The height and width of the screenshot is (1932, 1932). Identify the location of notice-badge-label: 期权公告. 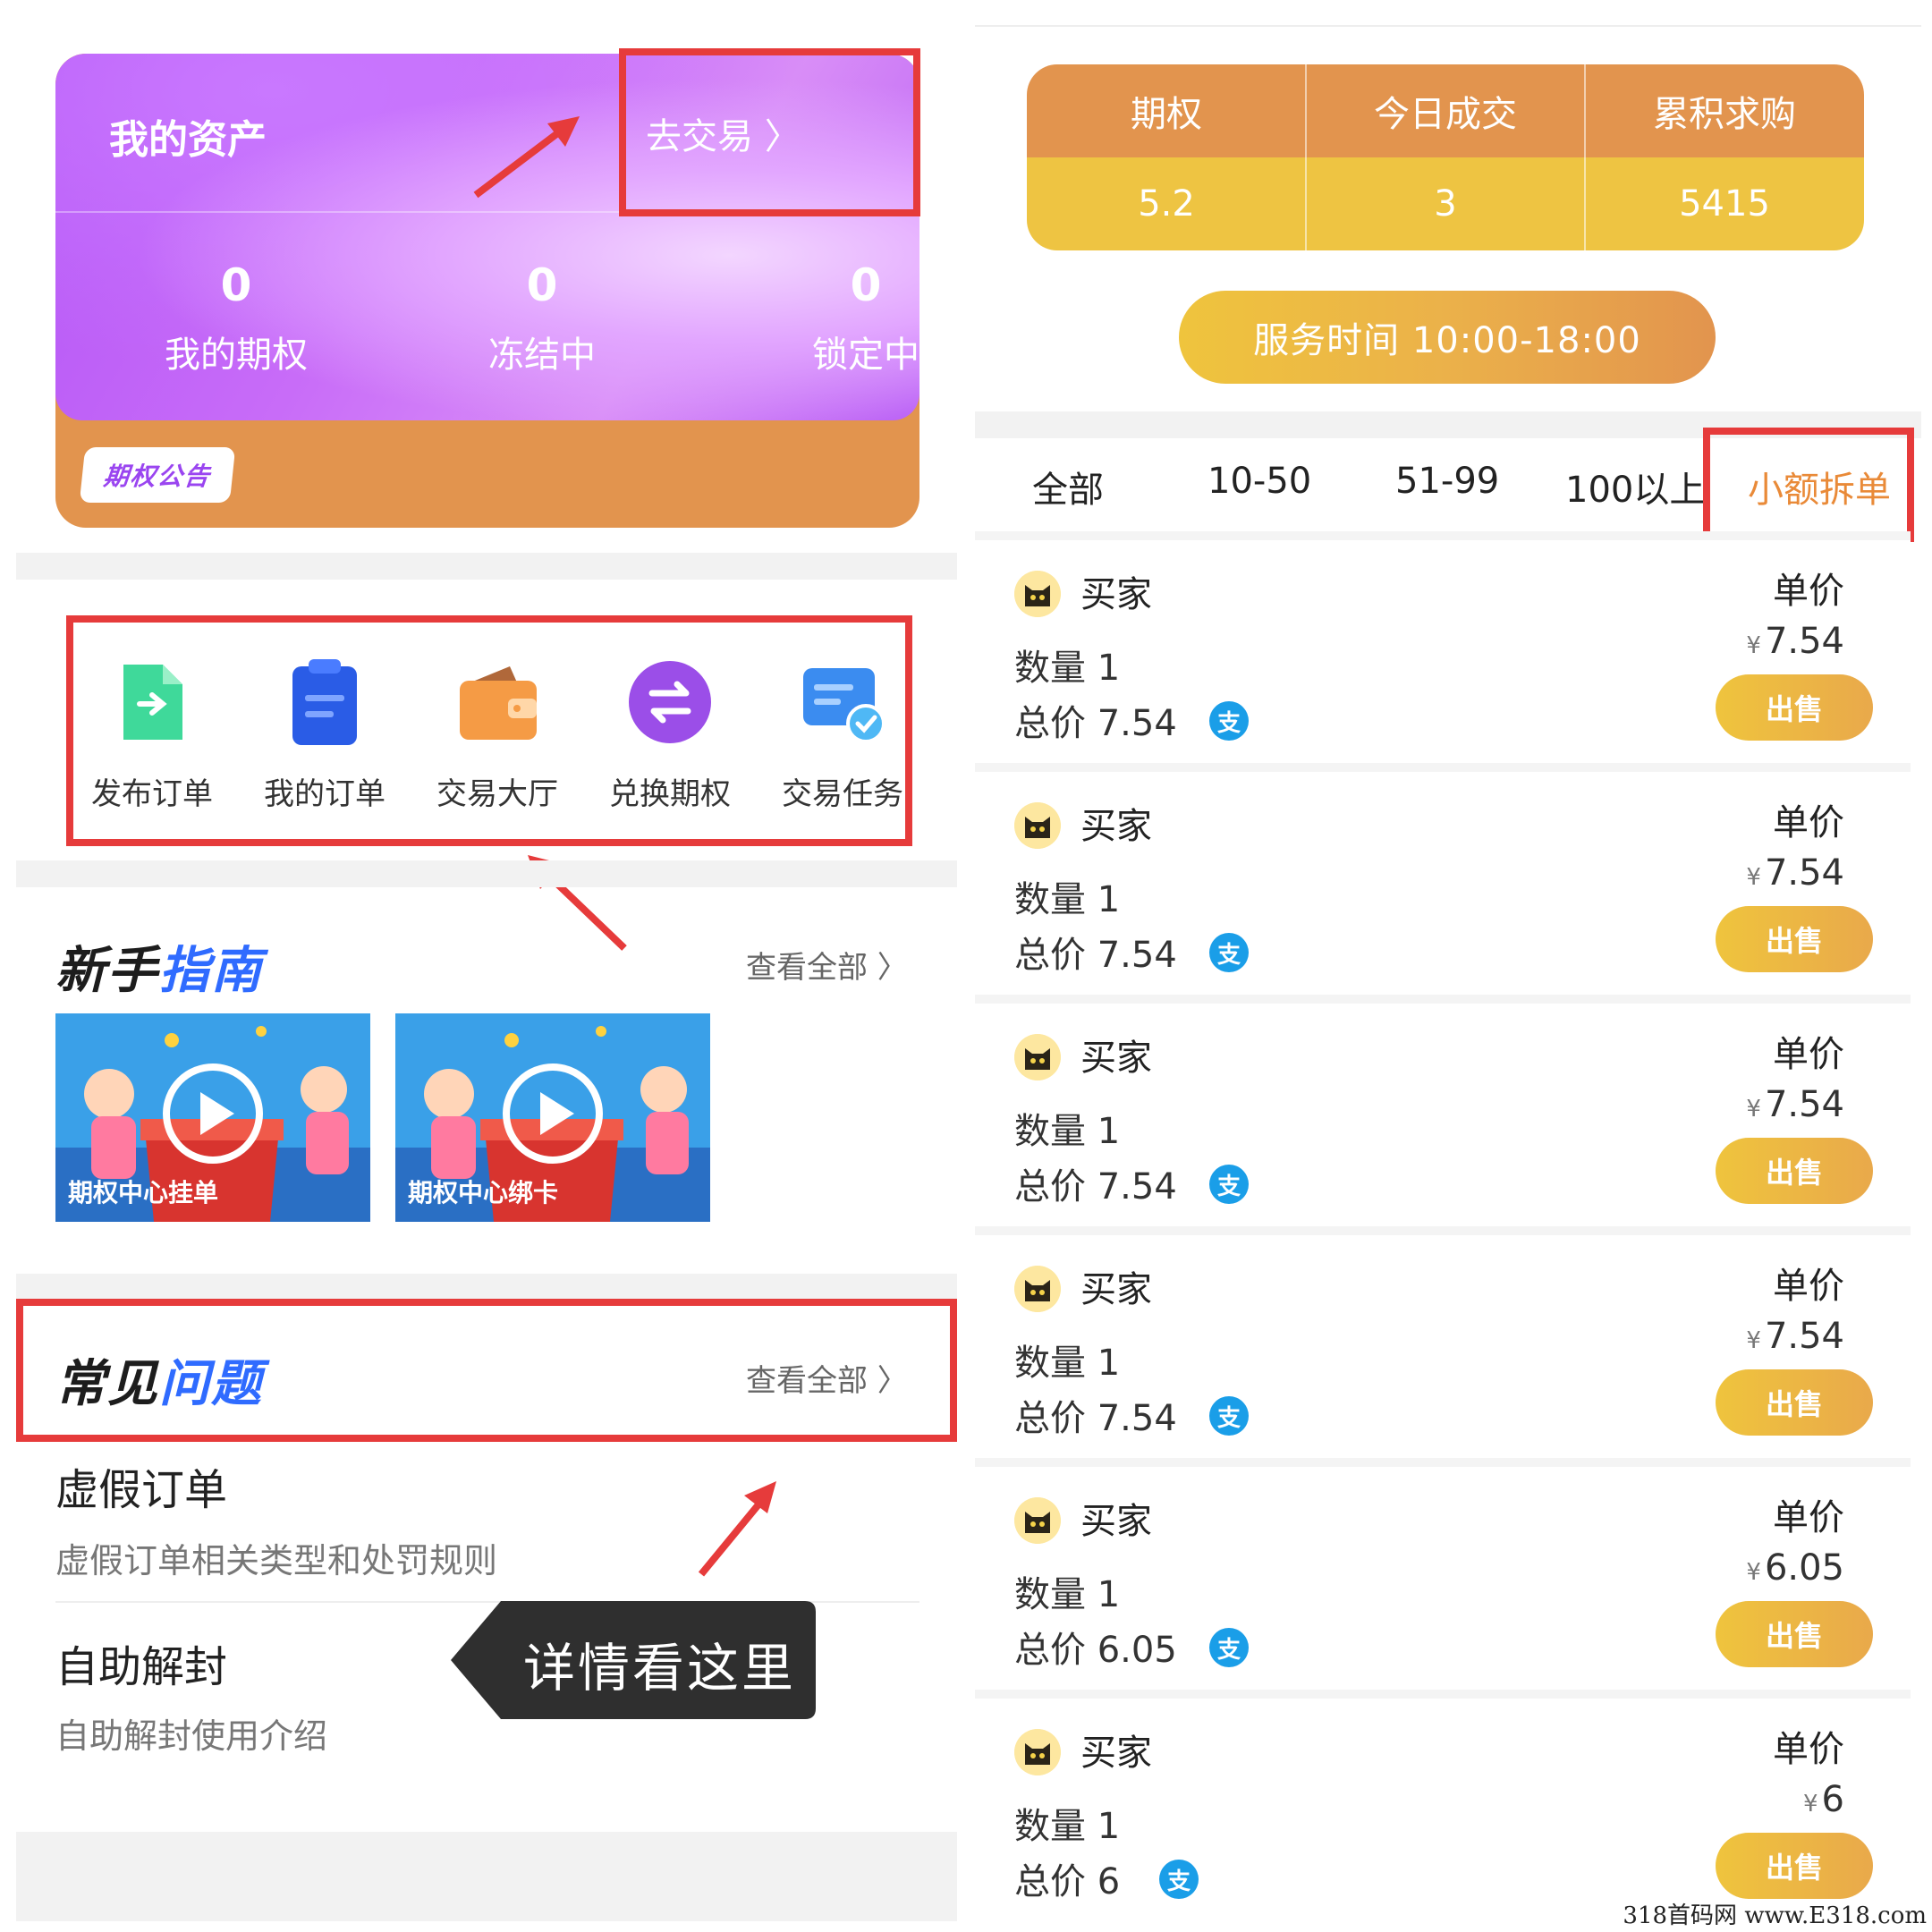
(157, 476).